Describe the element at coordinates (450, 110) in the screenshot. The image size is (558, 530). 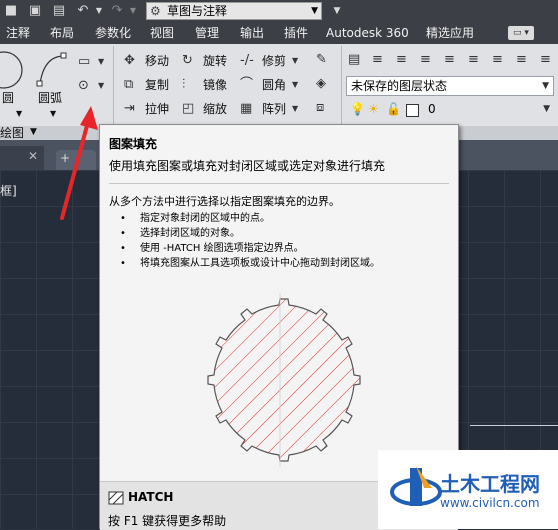
I see `layer-dropdown: 💡 ☀ 🔓 0 ▼` at that location.